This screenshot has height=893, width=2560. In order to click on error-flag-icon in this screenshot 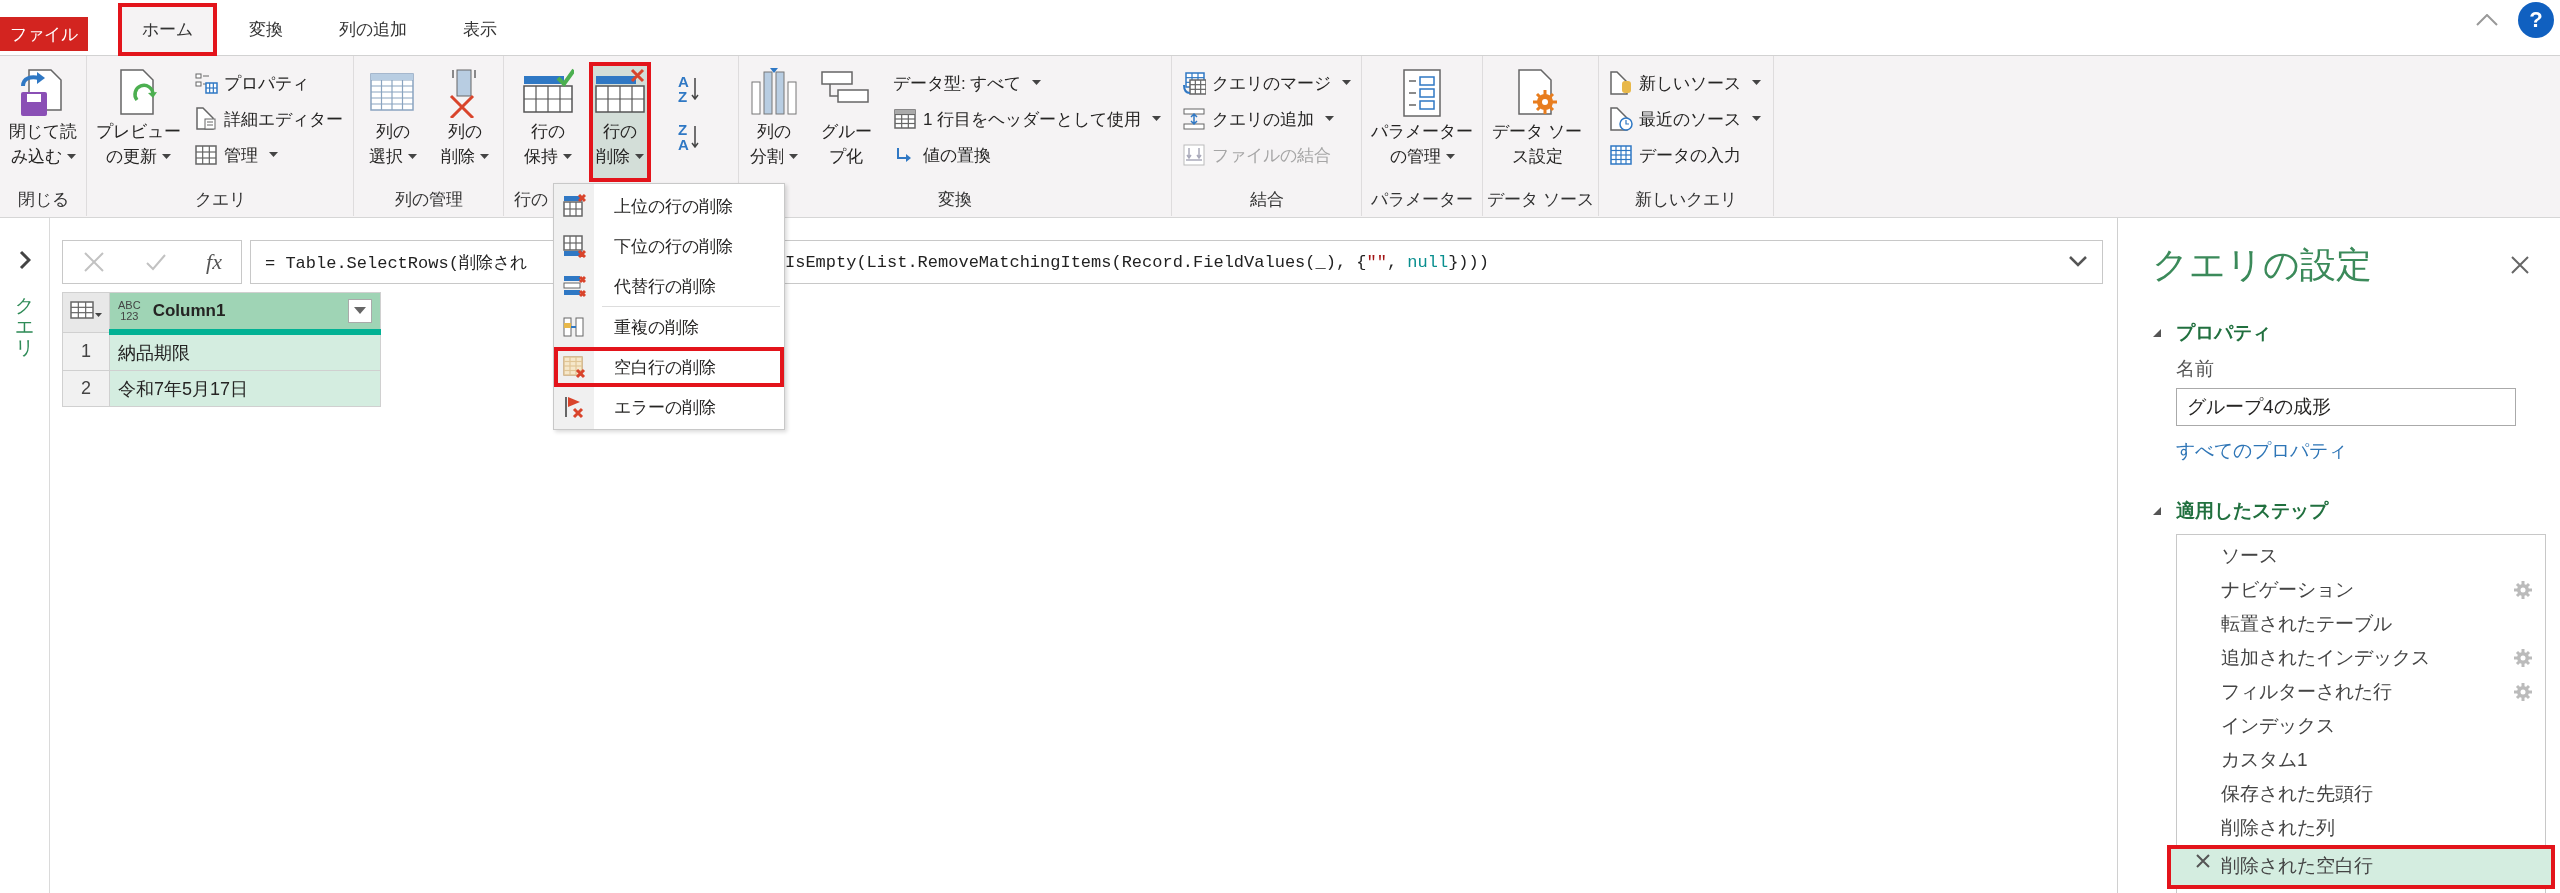, I will do `click(574, 407)`.